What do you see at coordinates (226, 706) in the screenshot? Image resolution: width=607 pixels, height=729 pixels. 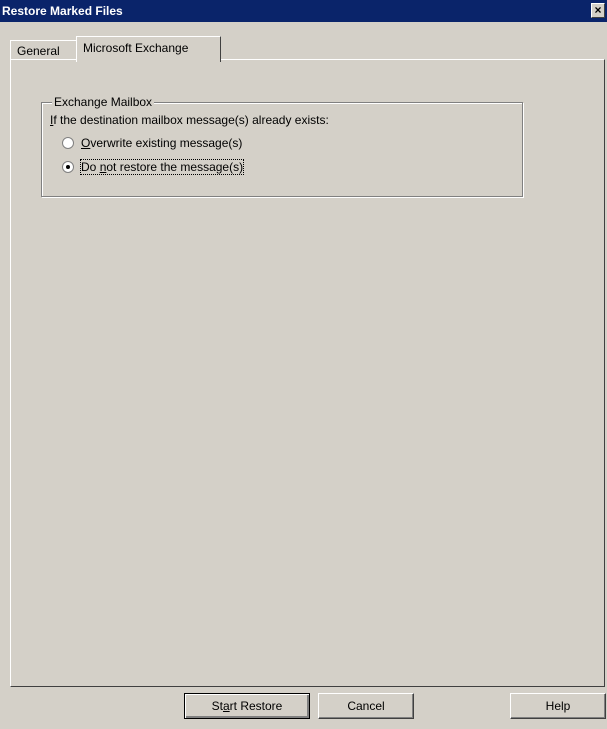 I see `start-restore-access-key: a` at bounding box center [226, 706].